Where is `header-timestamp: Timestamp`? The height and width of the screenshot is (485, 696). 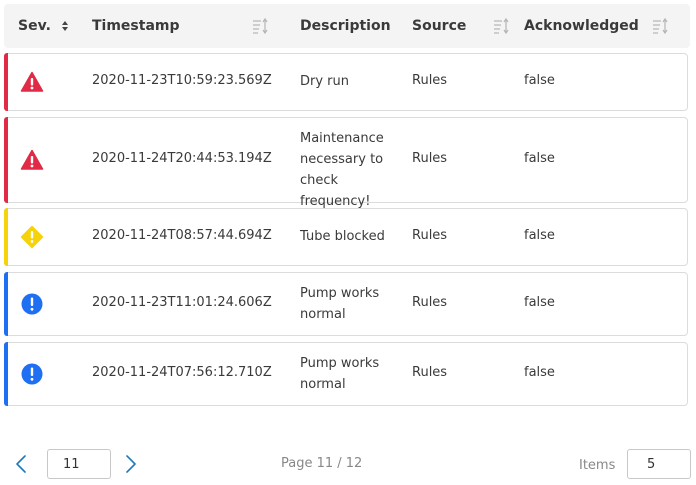 header-timestamp: Timestamp is located at coordinates (136, 26).